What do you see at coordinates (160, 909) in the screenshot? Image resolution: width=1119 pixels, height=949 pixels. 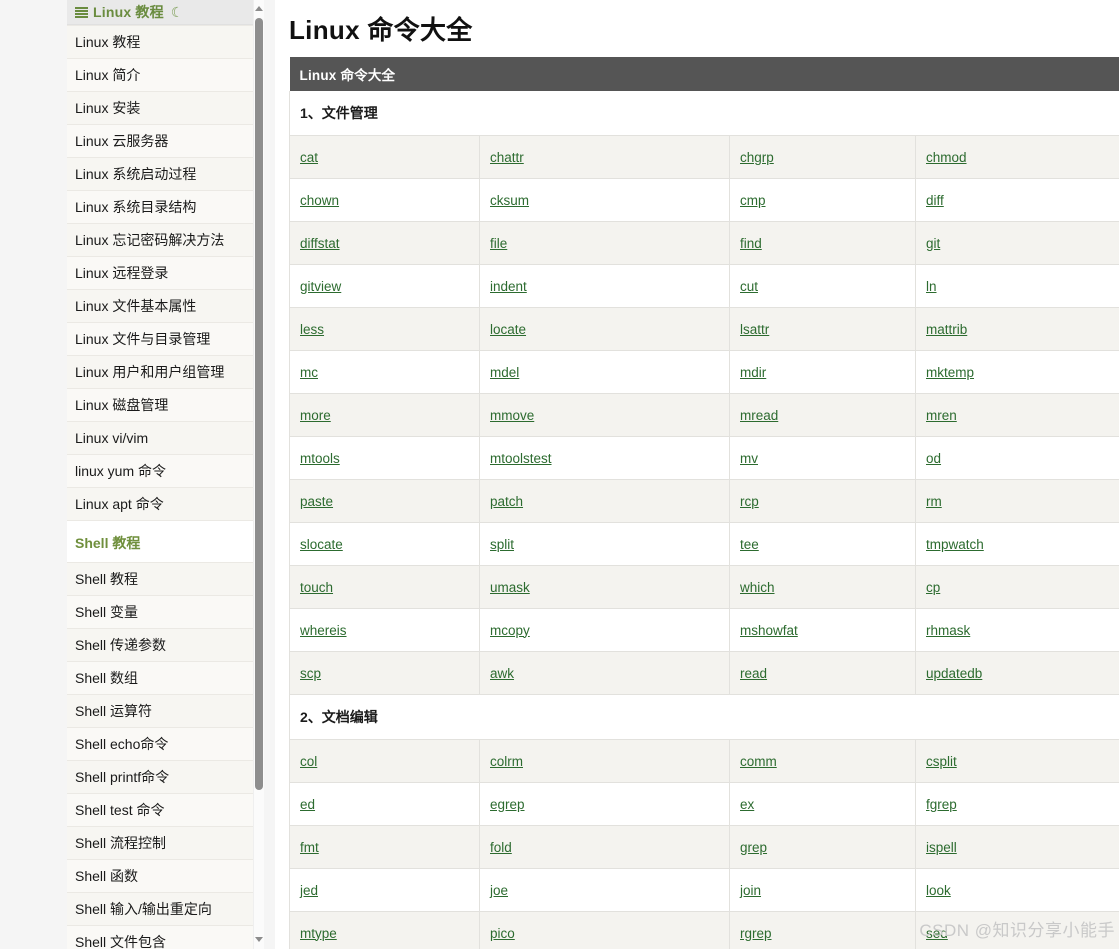 I see `sidebar-item-shell: Shell 输入/输出重定向` at bounding box center [160, 909].